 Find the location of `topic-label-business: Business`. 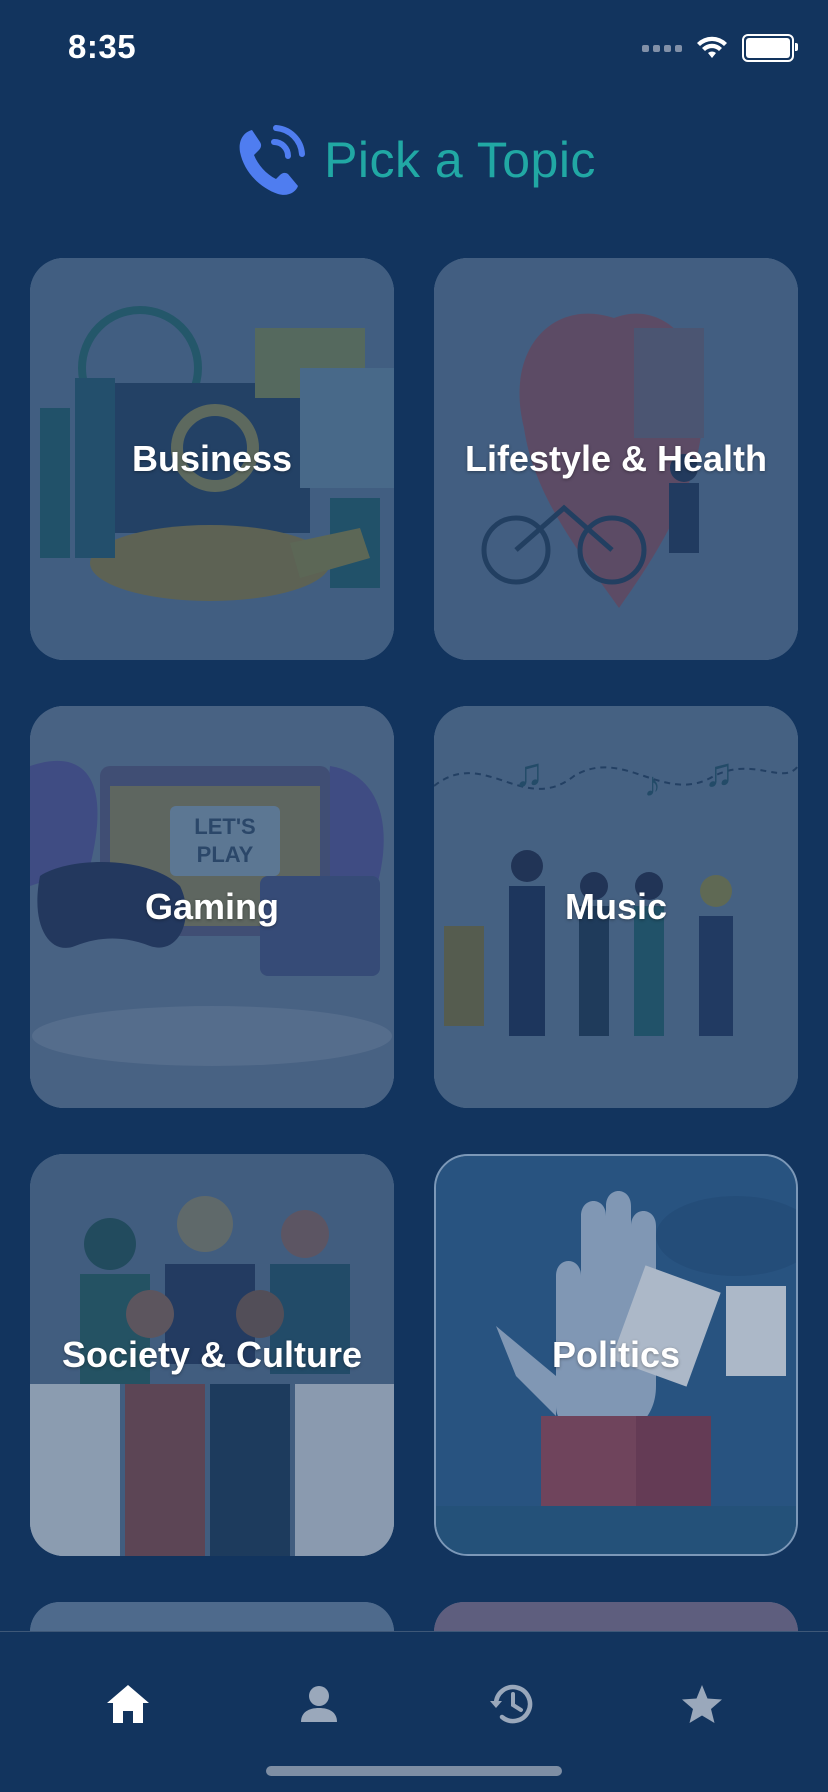

topic-label-business: Business is located at coordinates (212, 458).